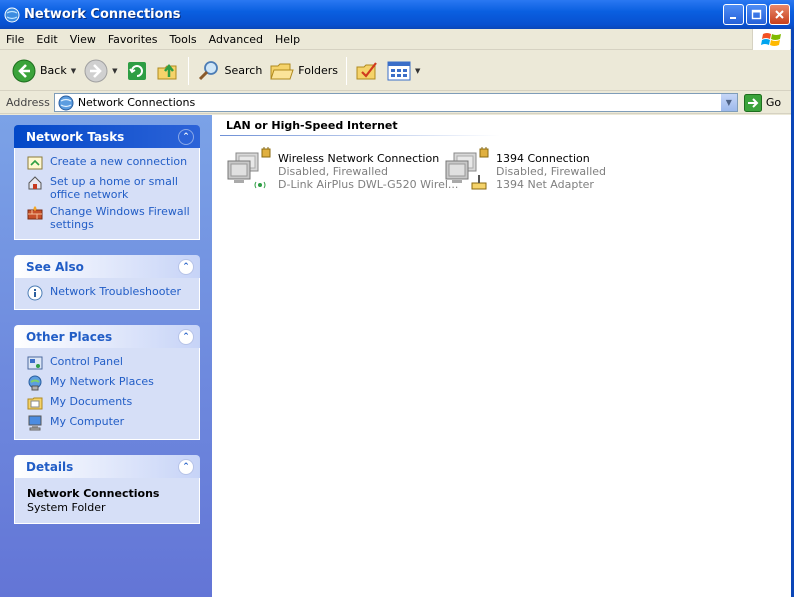 This screenshot has width=794, height=597. I want to click on info-icon, so click(35, 293).